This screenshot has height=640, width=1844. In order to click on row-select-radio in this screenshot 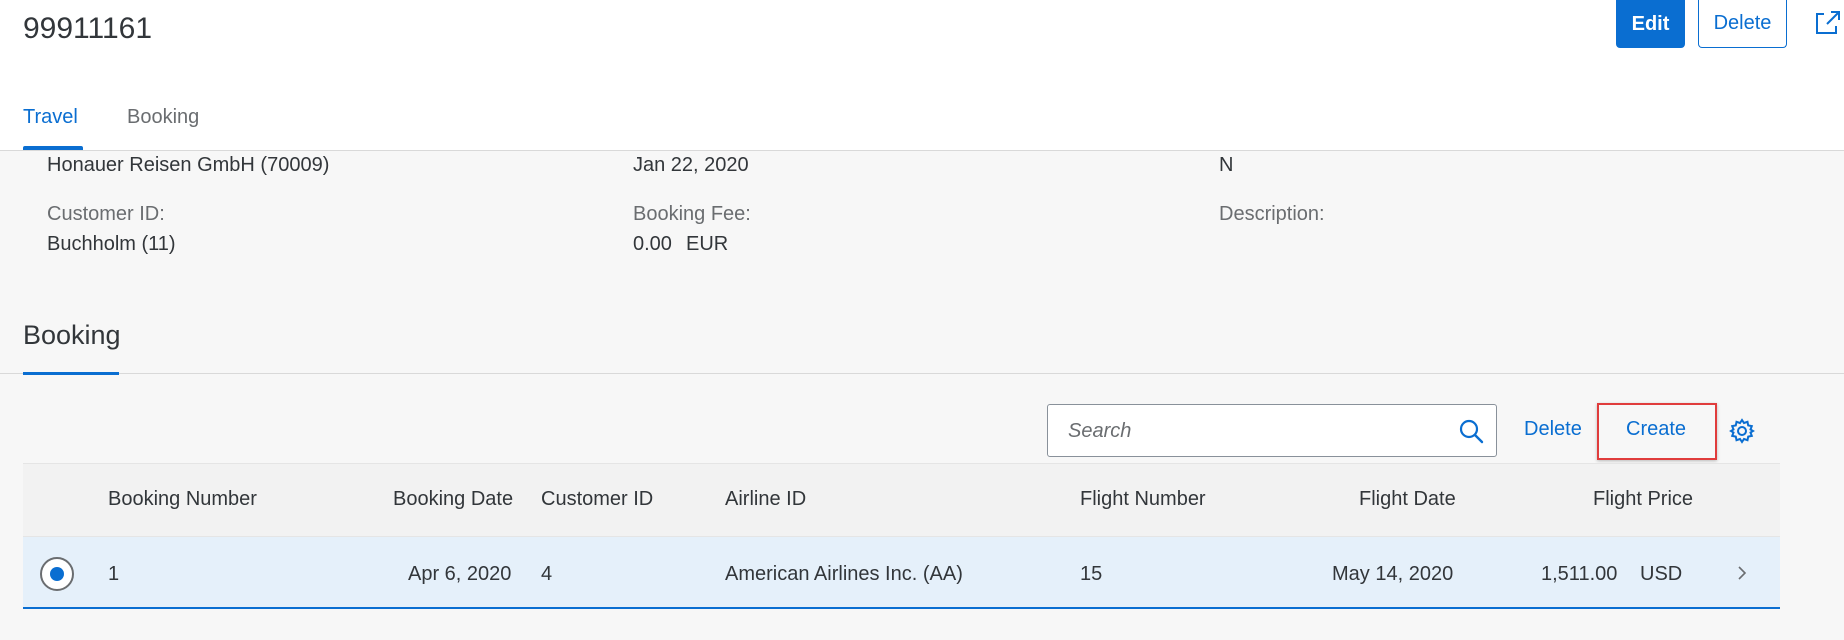, I will do `click(57, 574)`.